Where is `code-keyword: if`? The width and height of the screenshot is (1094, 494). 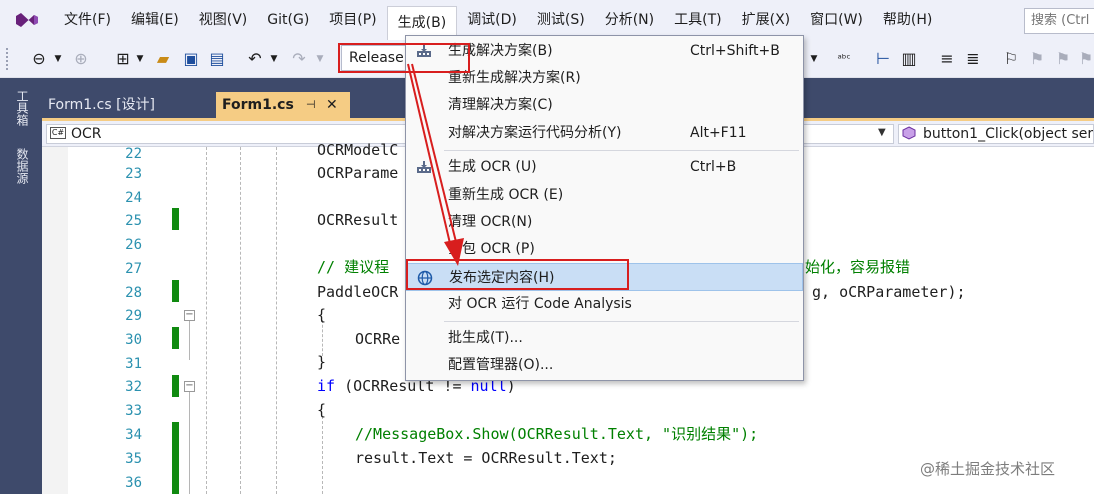
code-keyword: if is located at coordinates (326, 386).